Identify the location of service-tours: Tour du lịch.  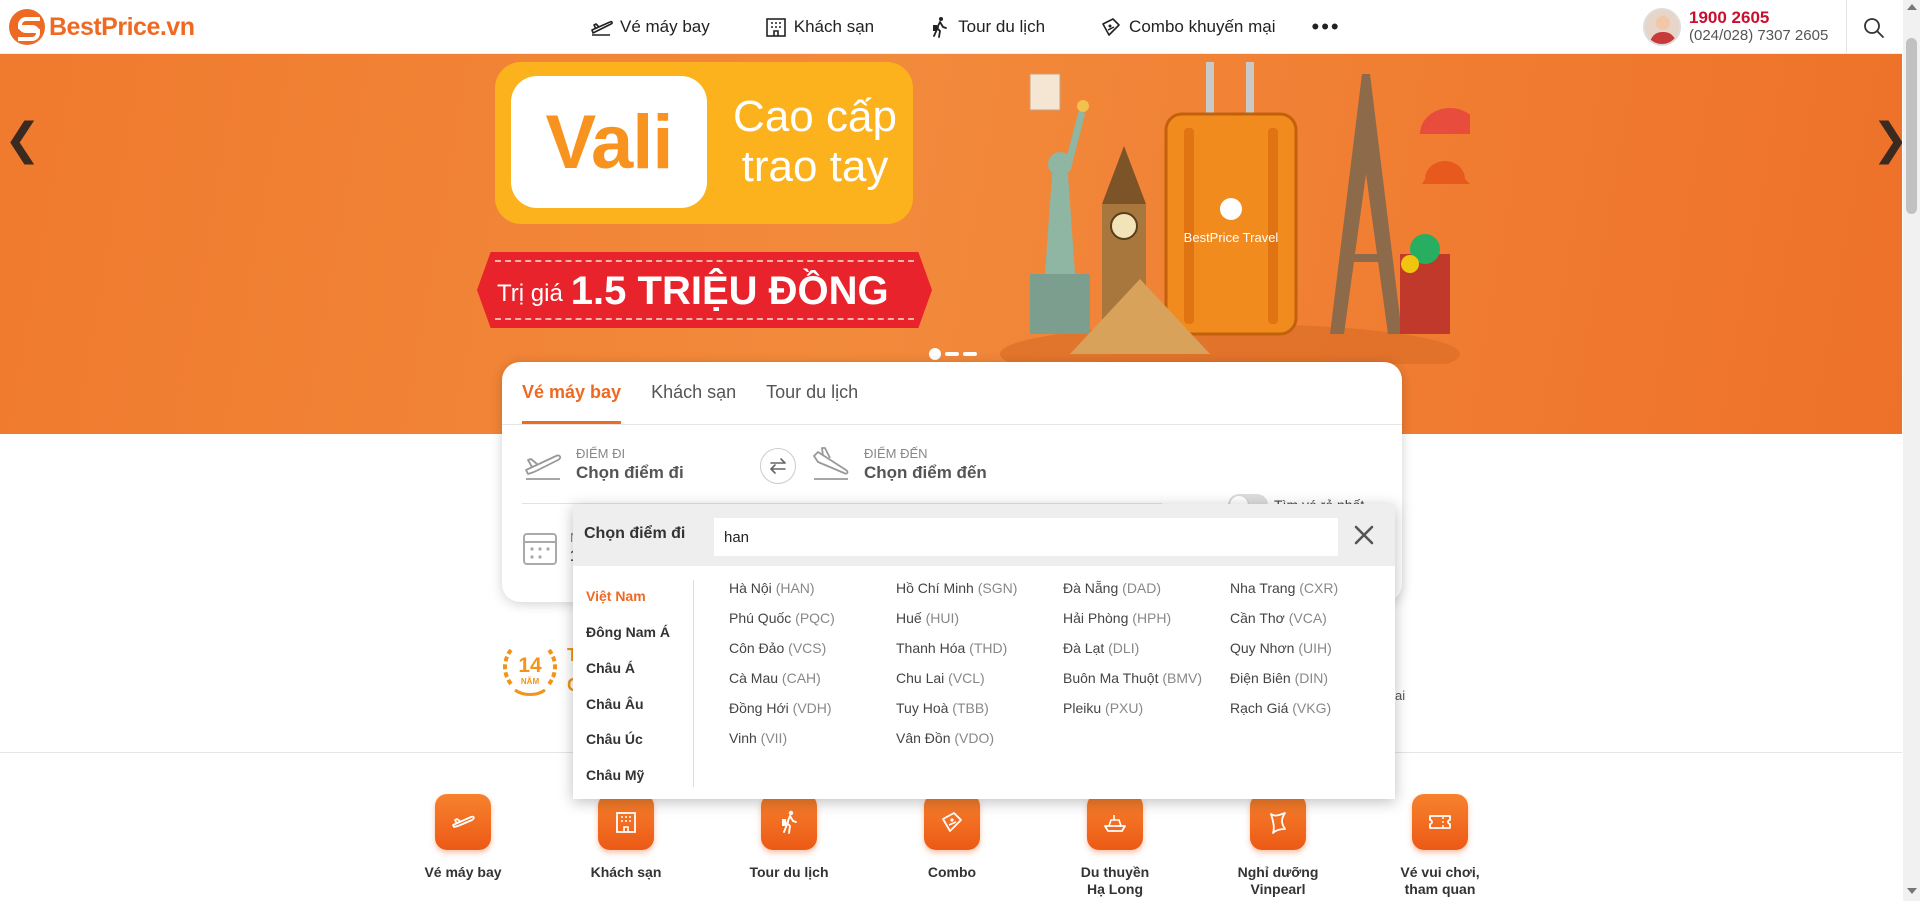
(789, 837).